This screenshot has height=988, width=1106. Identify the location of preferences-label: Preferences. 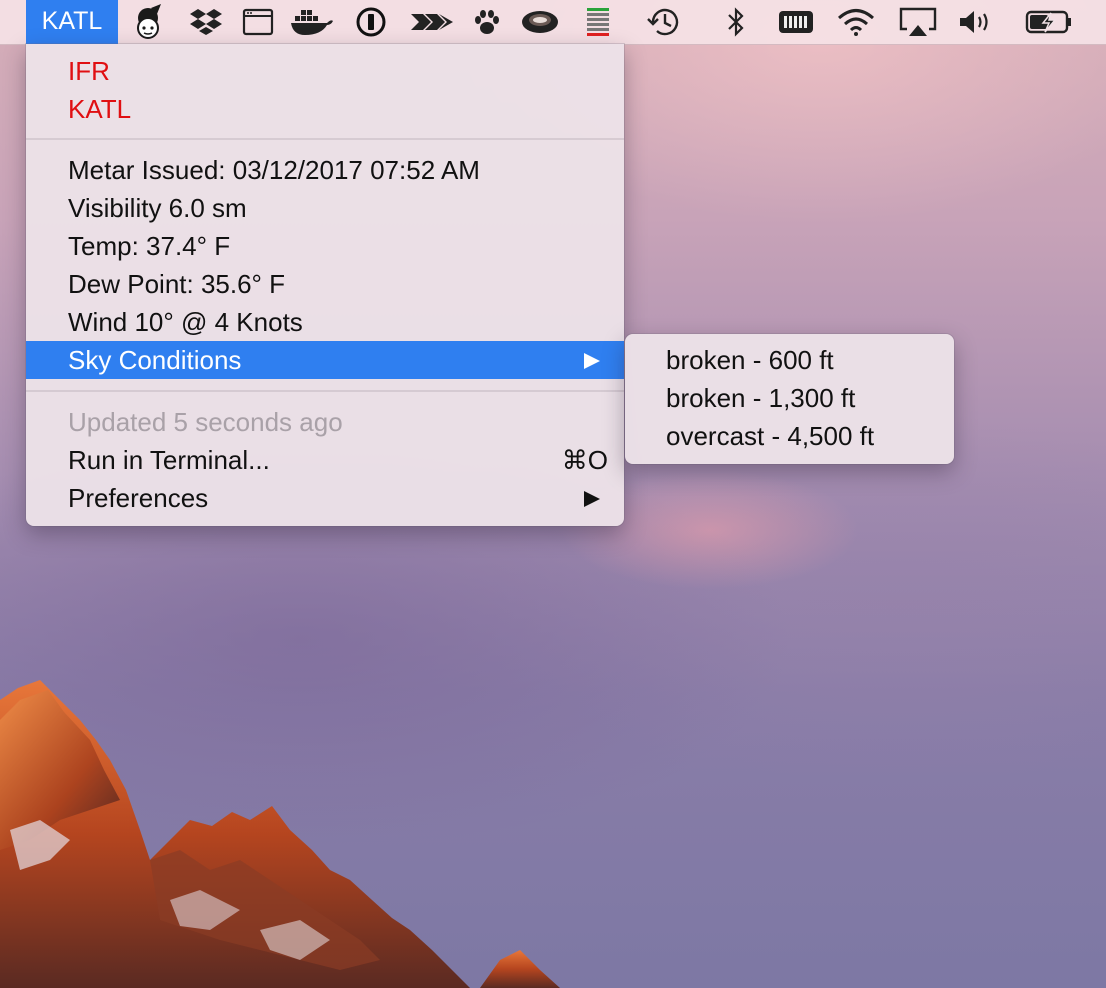
(138, 498).